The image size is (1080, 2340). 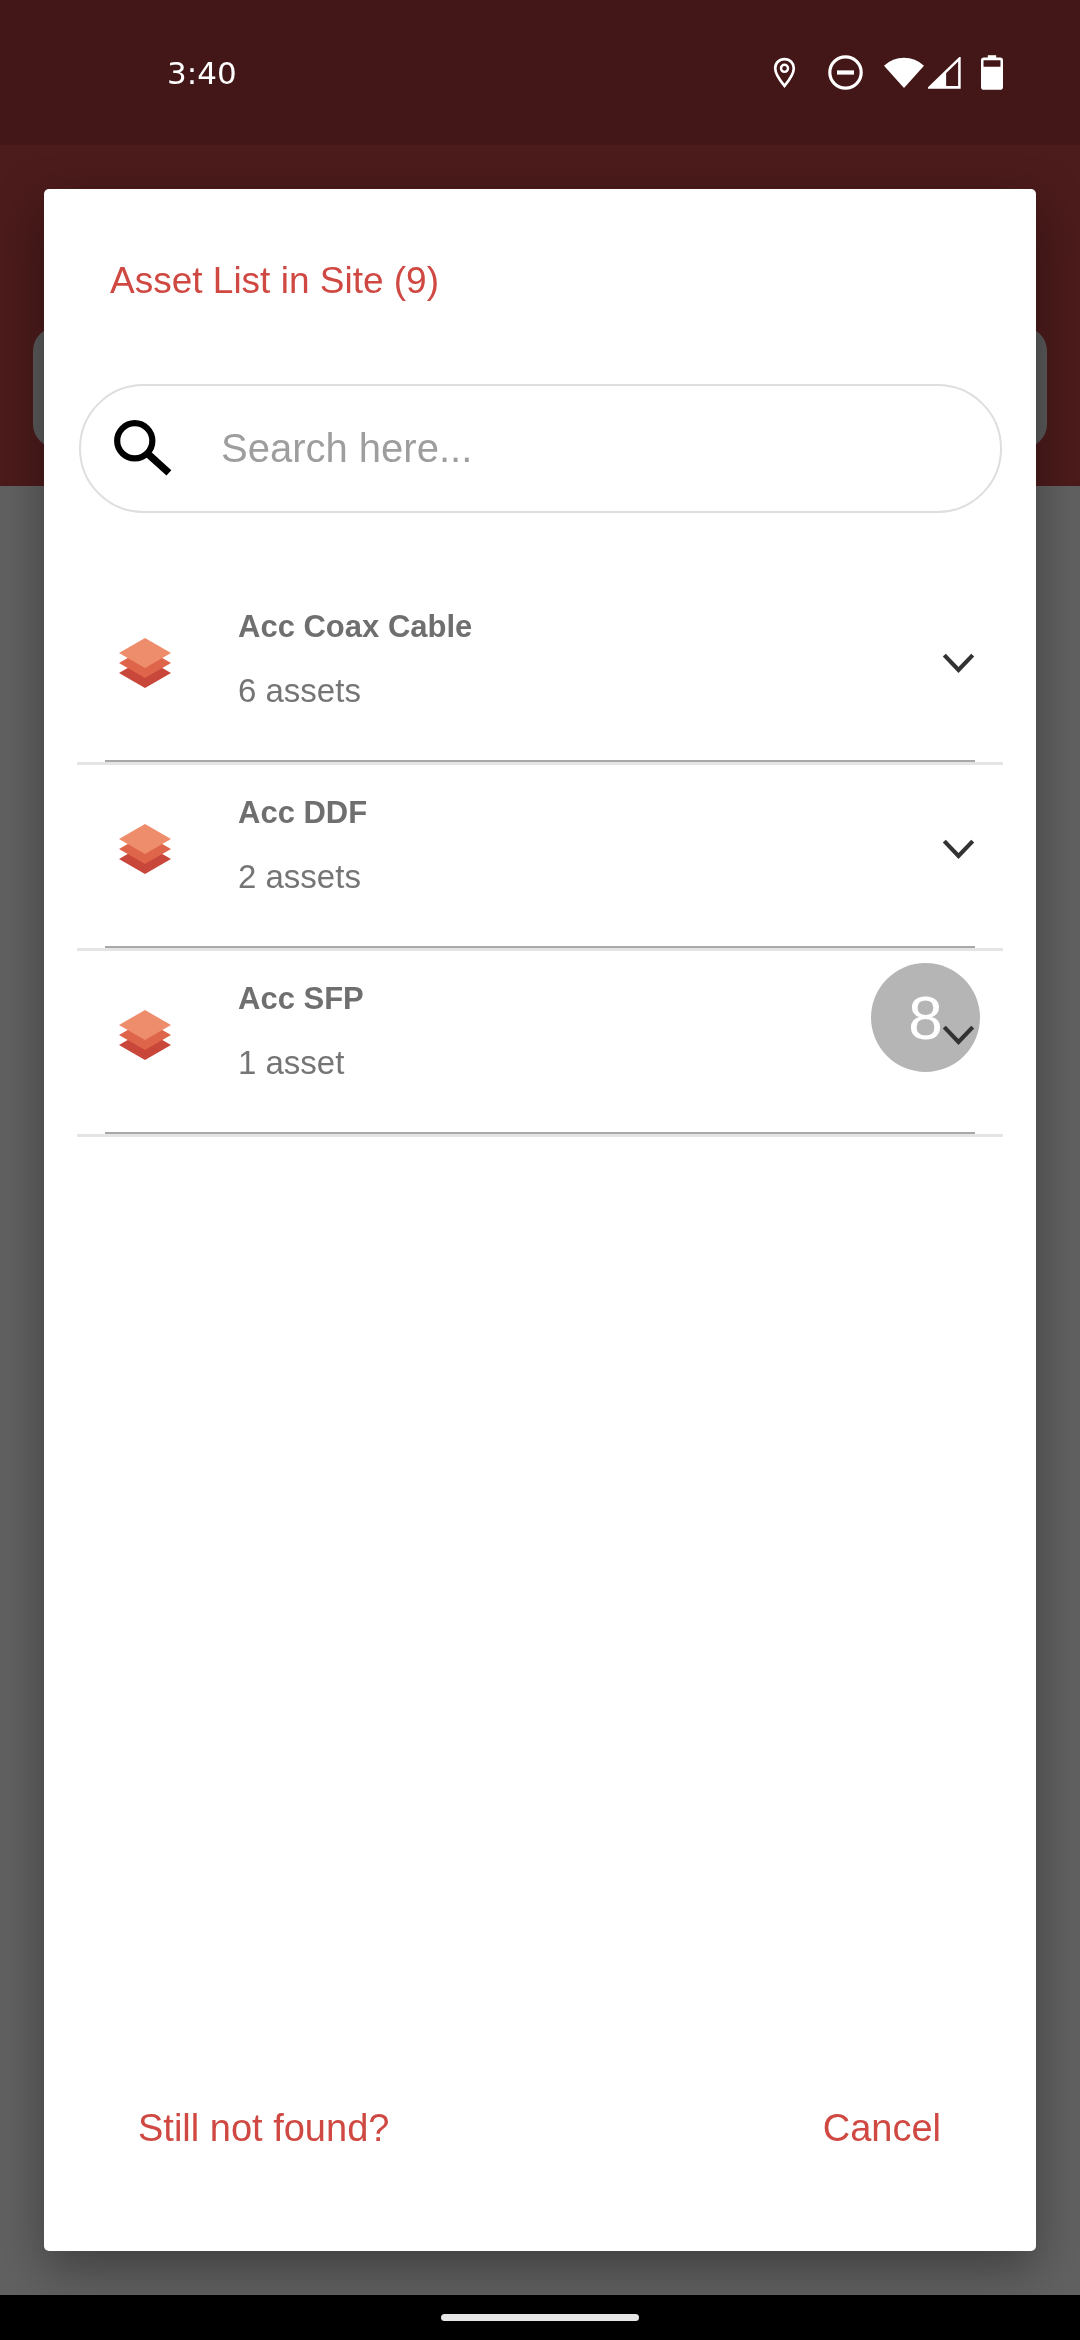 I want to click on asset-count: 1 asset, so click(x=291, y=1063).